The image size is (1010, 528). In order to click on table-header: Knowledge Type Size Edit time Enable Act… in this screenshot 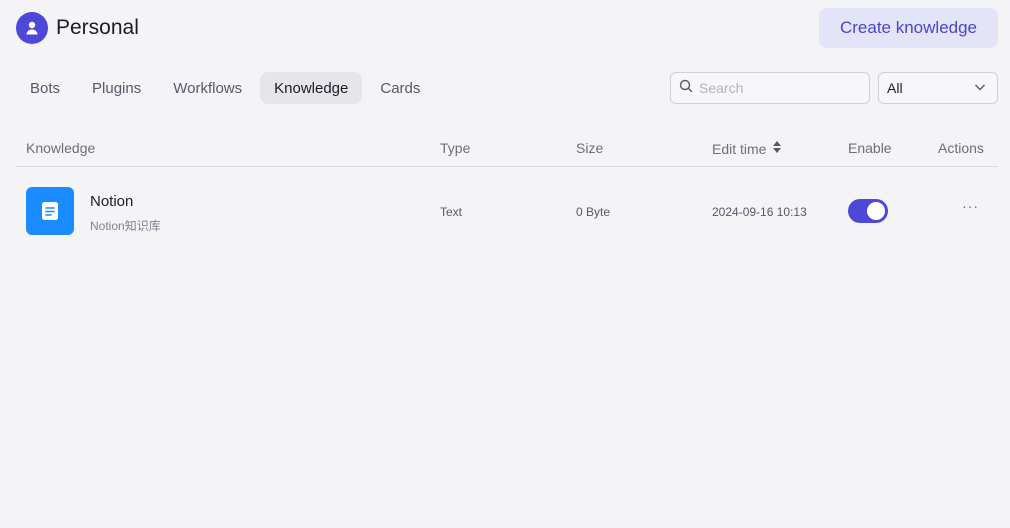, I will do `click(507, 147)`.